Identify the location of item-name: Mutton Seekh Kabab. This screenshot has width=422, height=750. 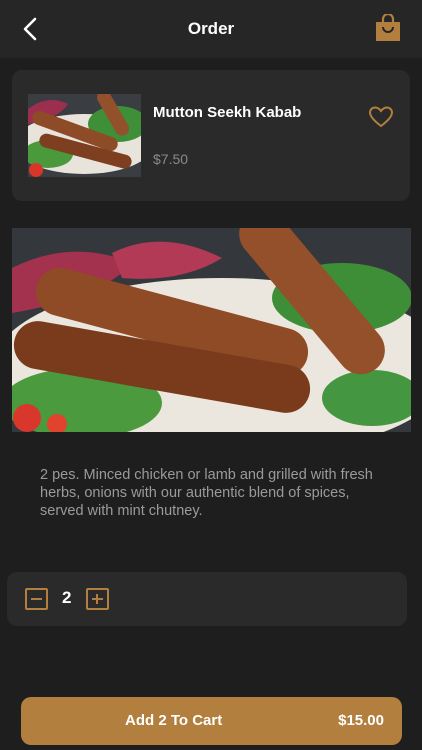
(227, 112).